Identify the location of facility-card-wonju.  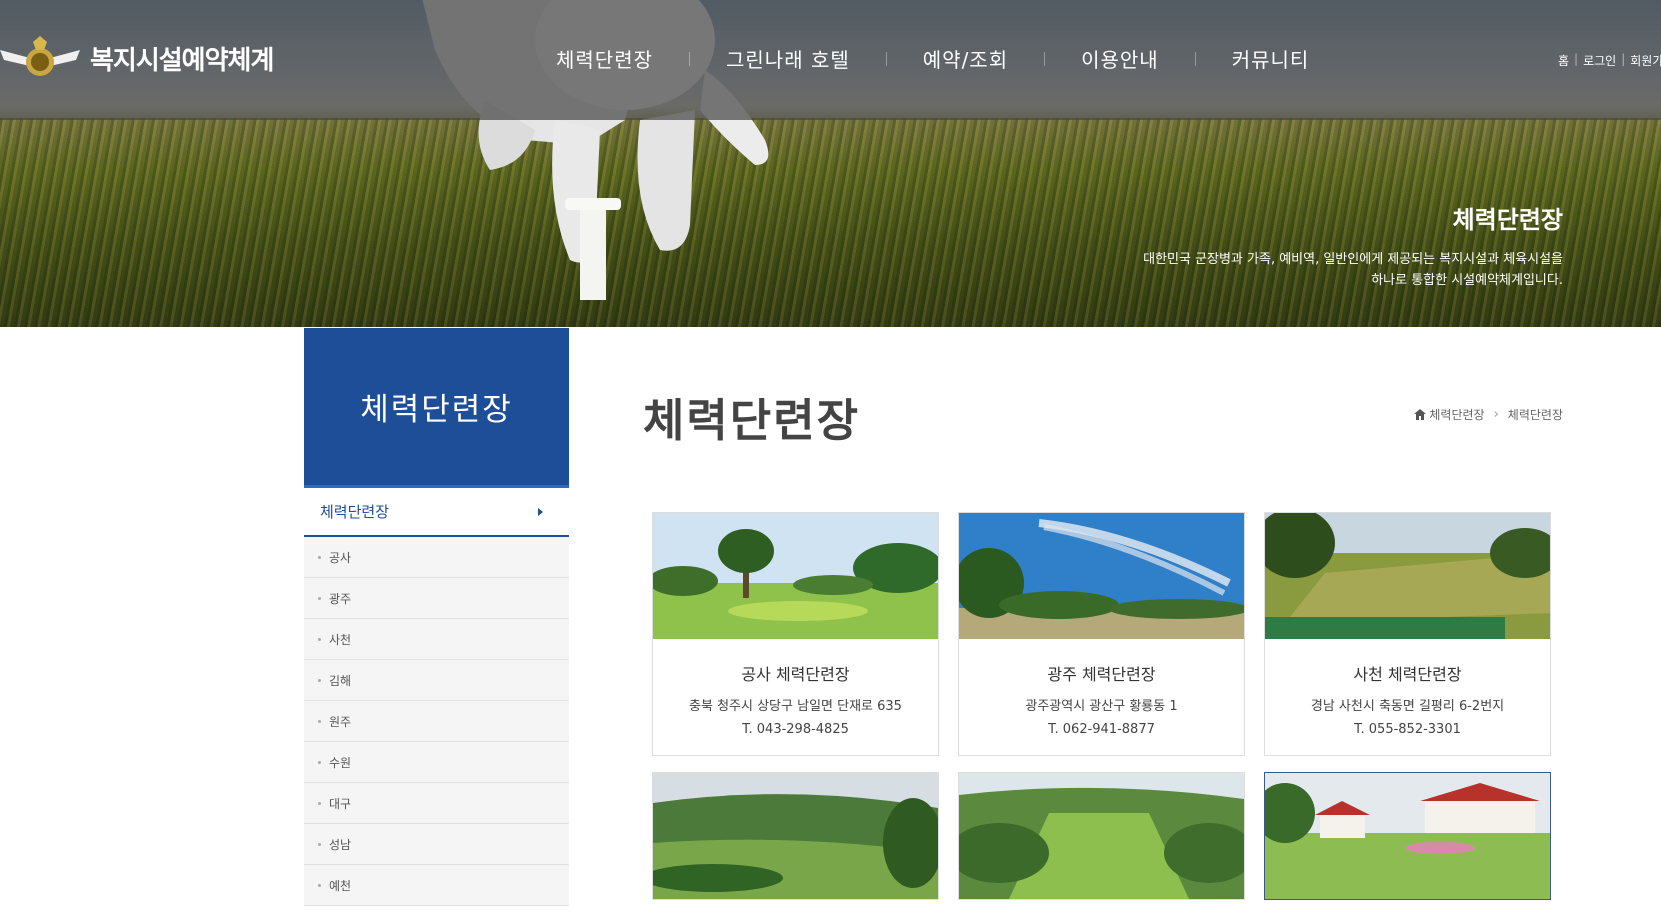
(1101, 836).